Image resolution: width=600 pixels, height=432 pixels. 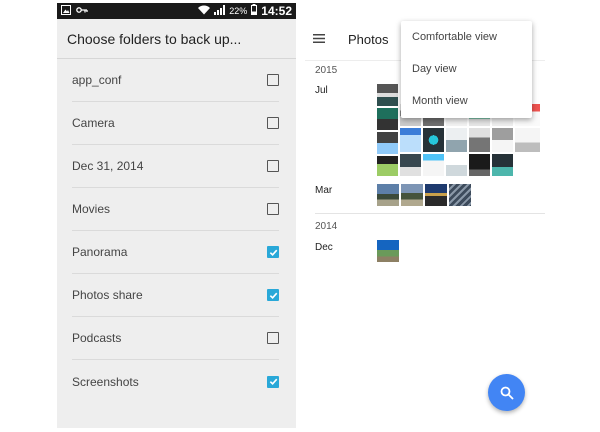 I want to click on folder-item: Camera, so click(x=175, y=123).